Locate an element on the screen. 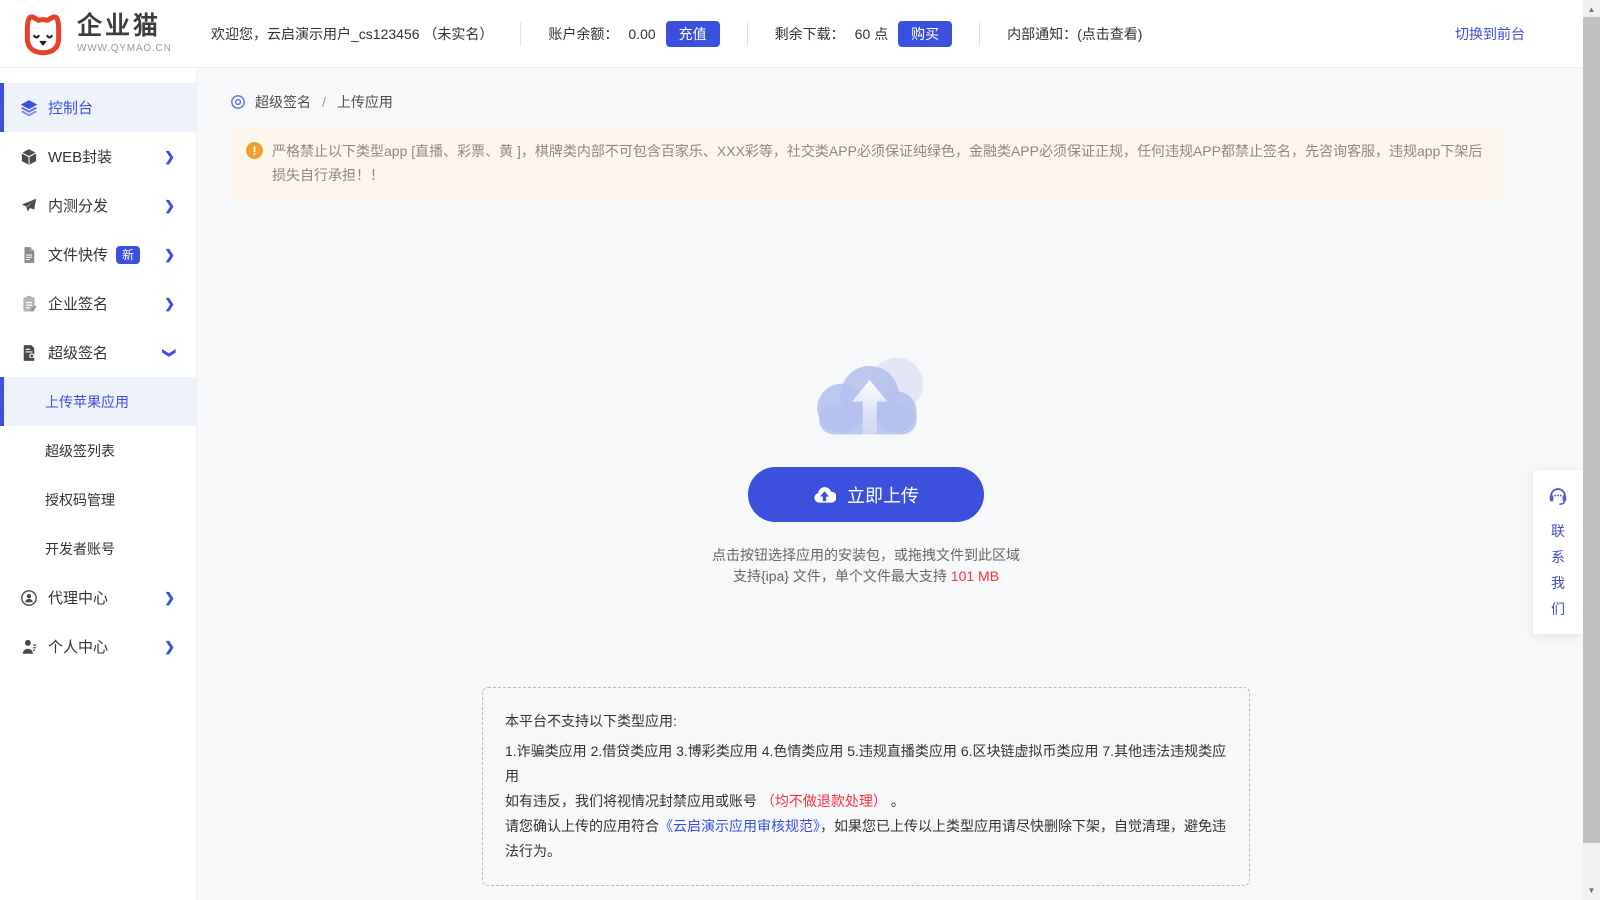 Image resolution: width=1600 pixels, height=900 pixels. sidebar-subitem-auth-code-management: 授权码管理 is located at coordinates (98, 499).